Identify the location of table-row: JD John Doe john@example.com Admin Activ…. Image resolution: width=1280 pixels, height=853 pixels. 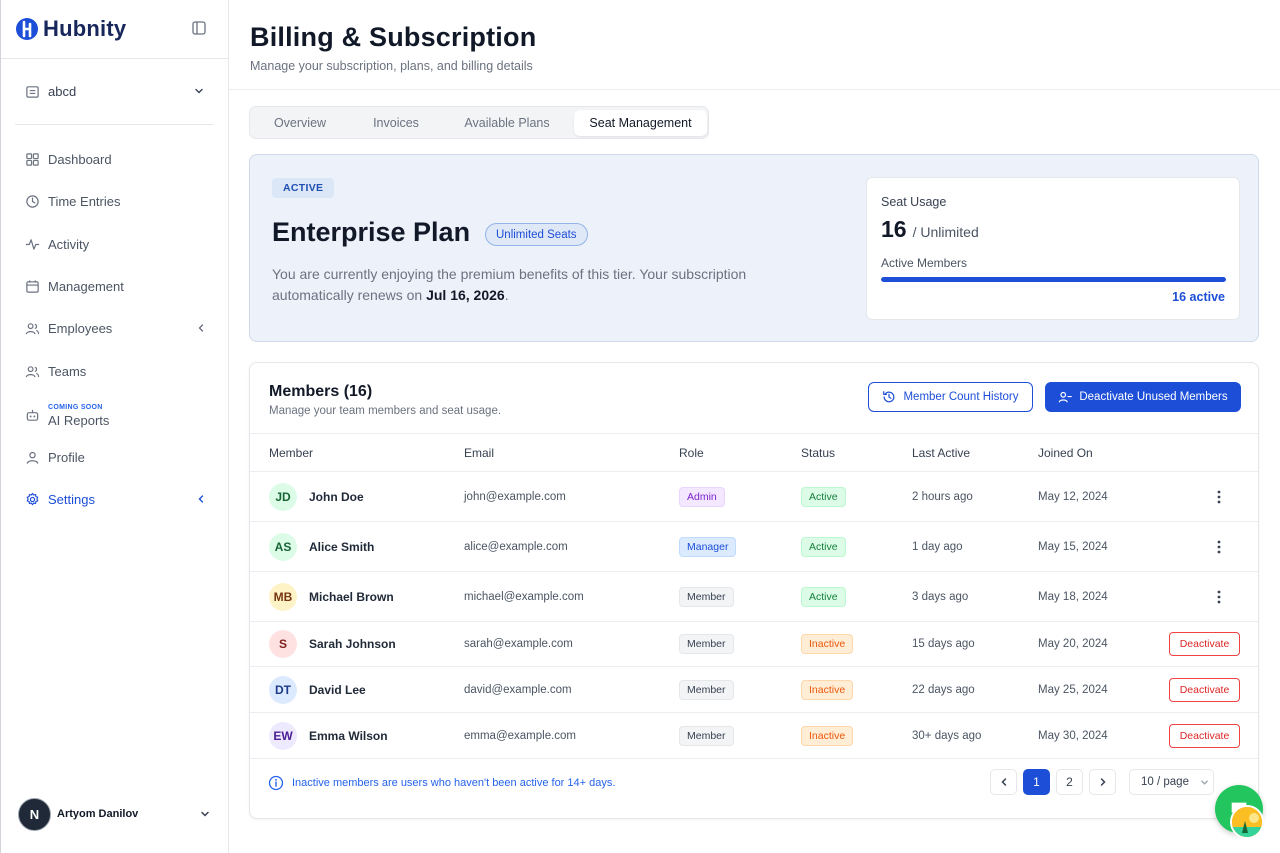
(754, 497).